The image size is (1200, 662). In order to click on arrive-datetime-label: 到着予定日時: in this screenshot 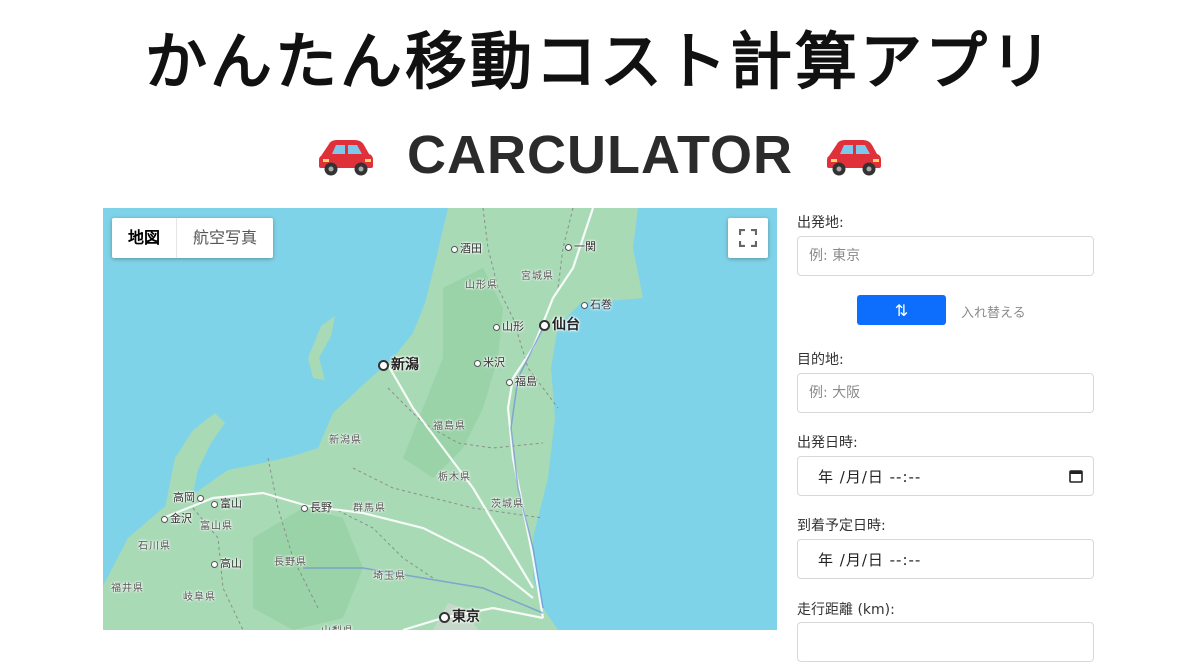, I will do `click(841, 526)`.